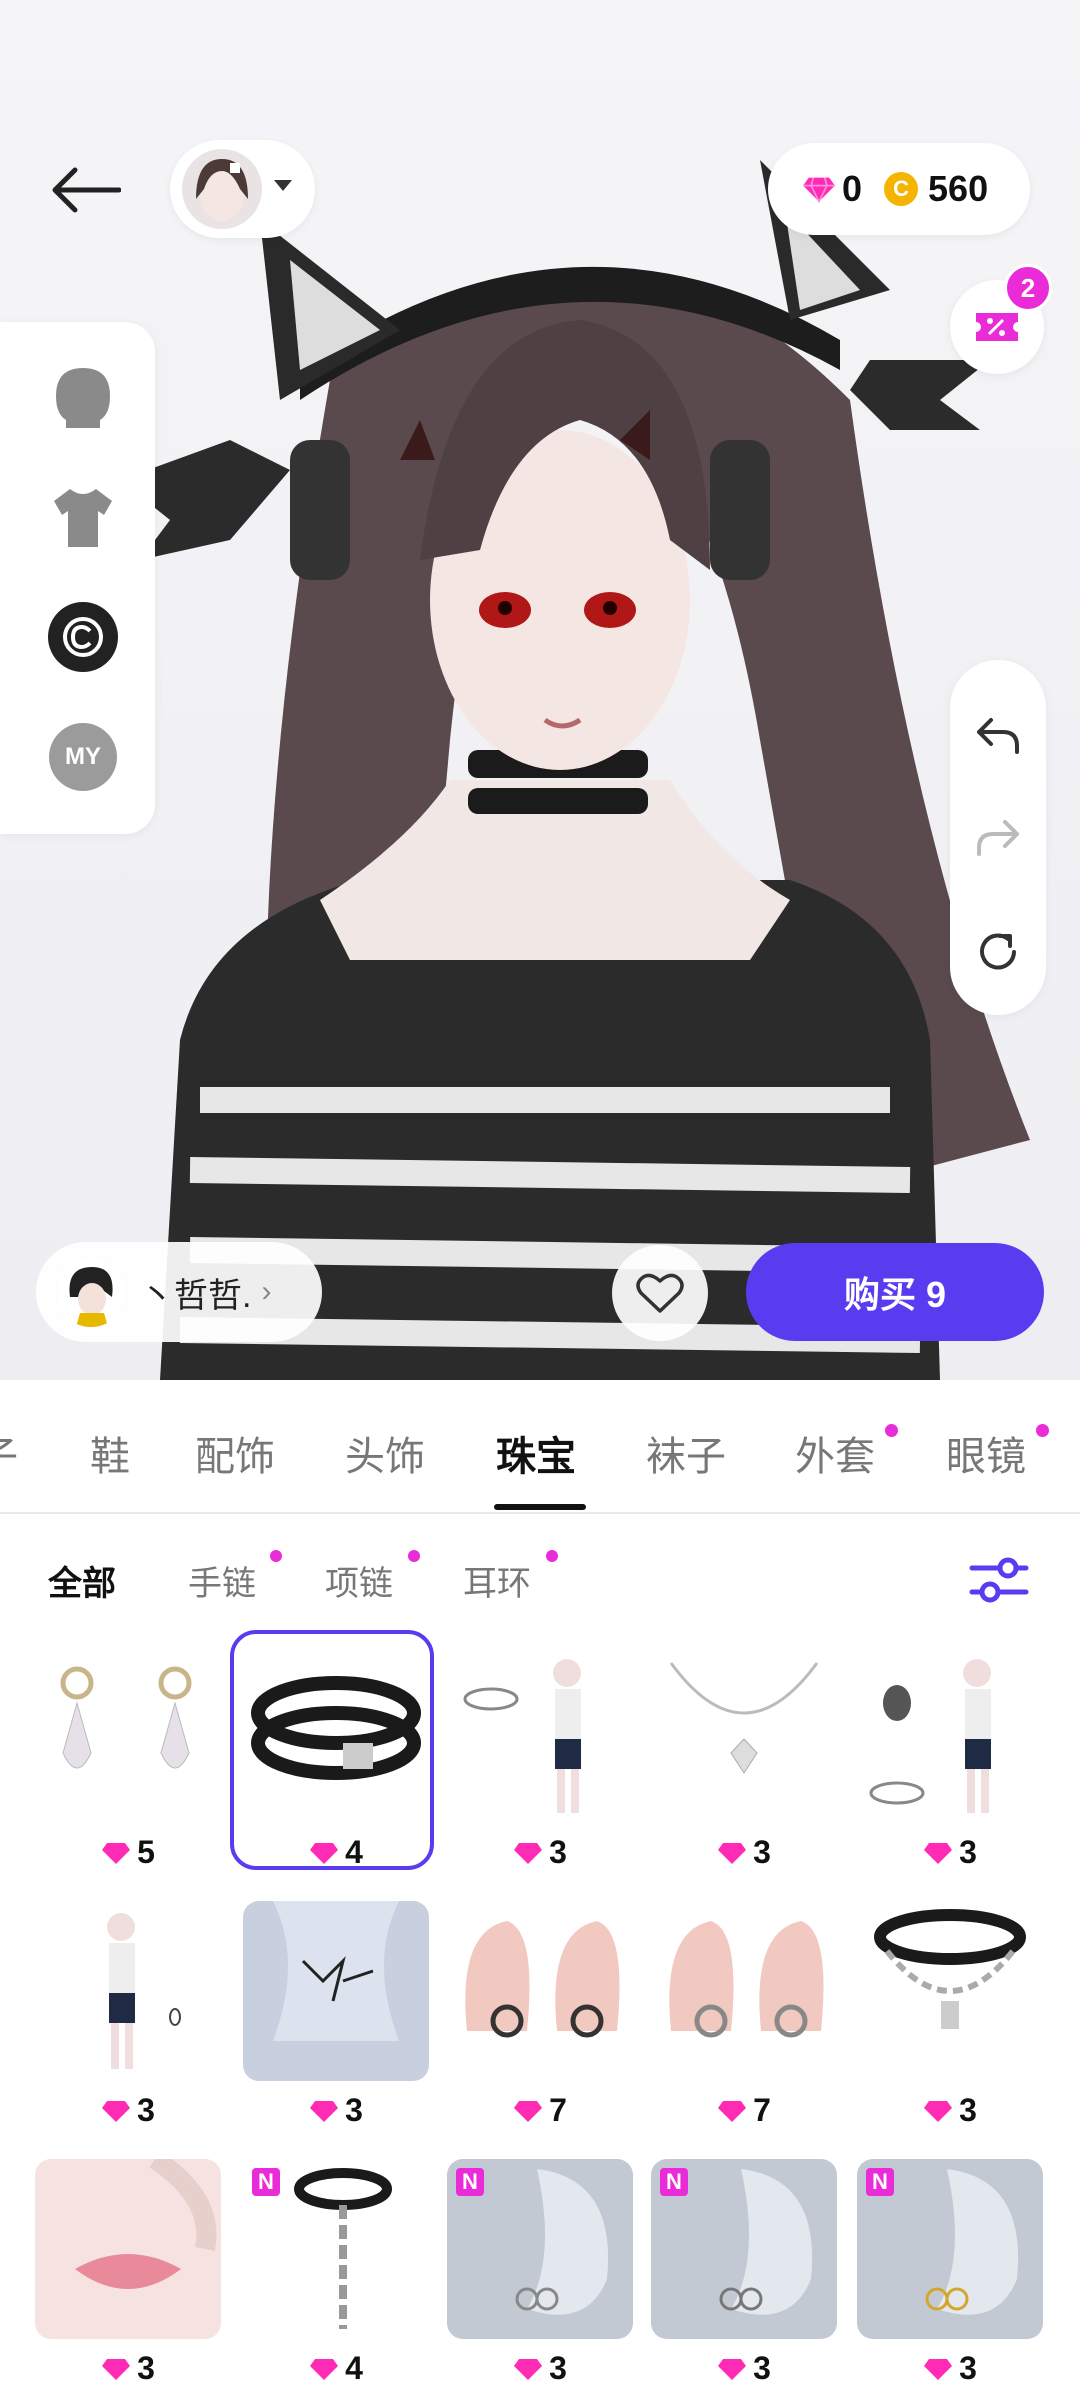  What do you see at coordinates (85, 190) in the screenshot?
I see `back-button` at bounding box center [85, 190].